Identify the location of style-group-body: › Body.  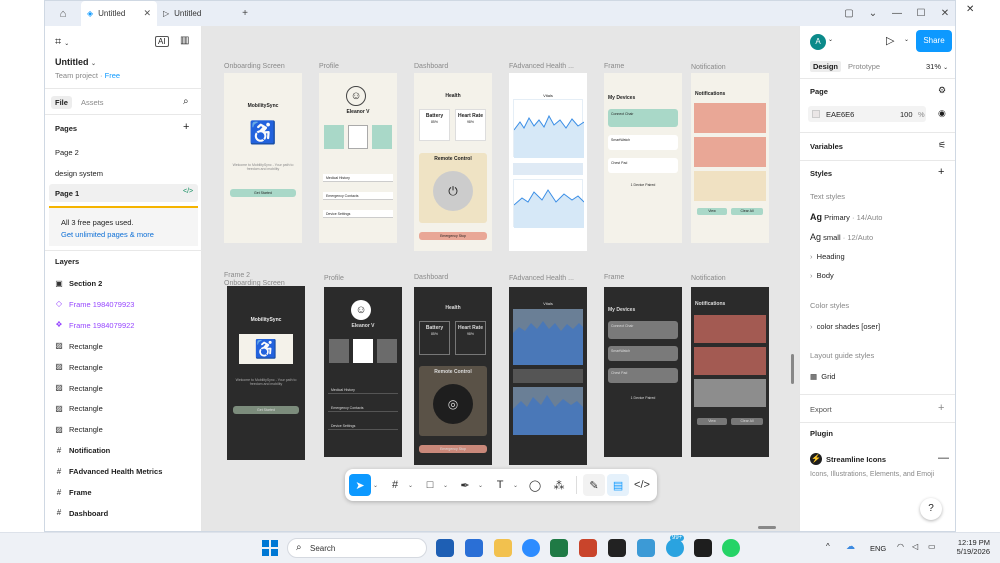
(822, 275).